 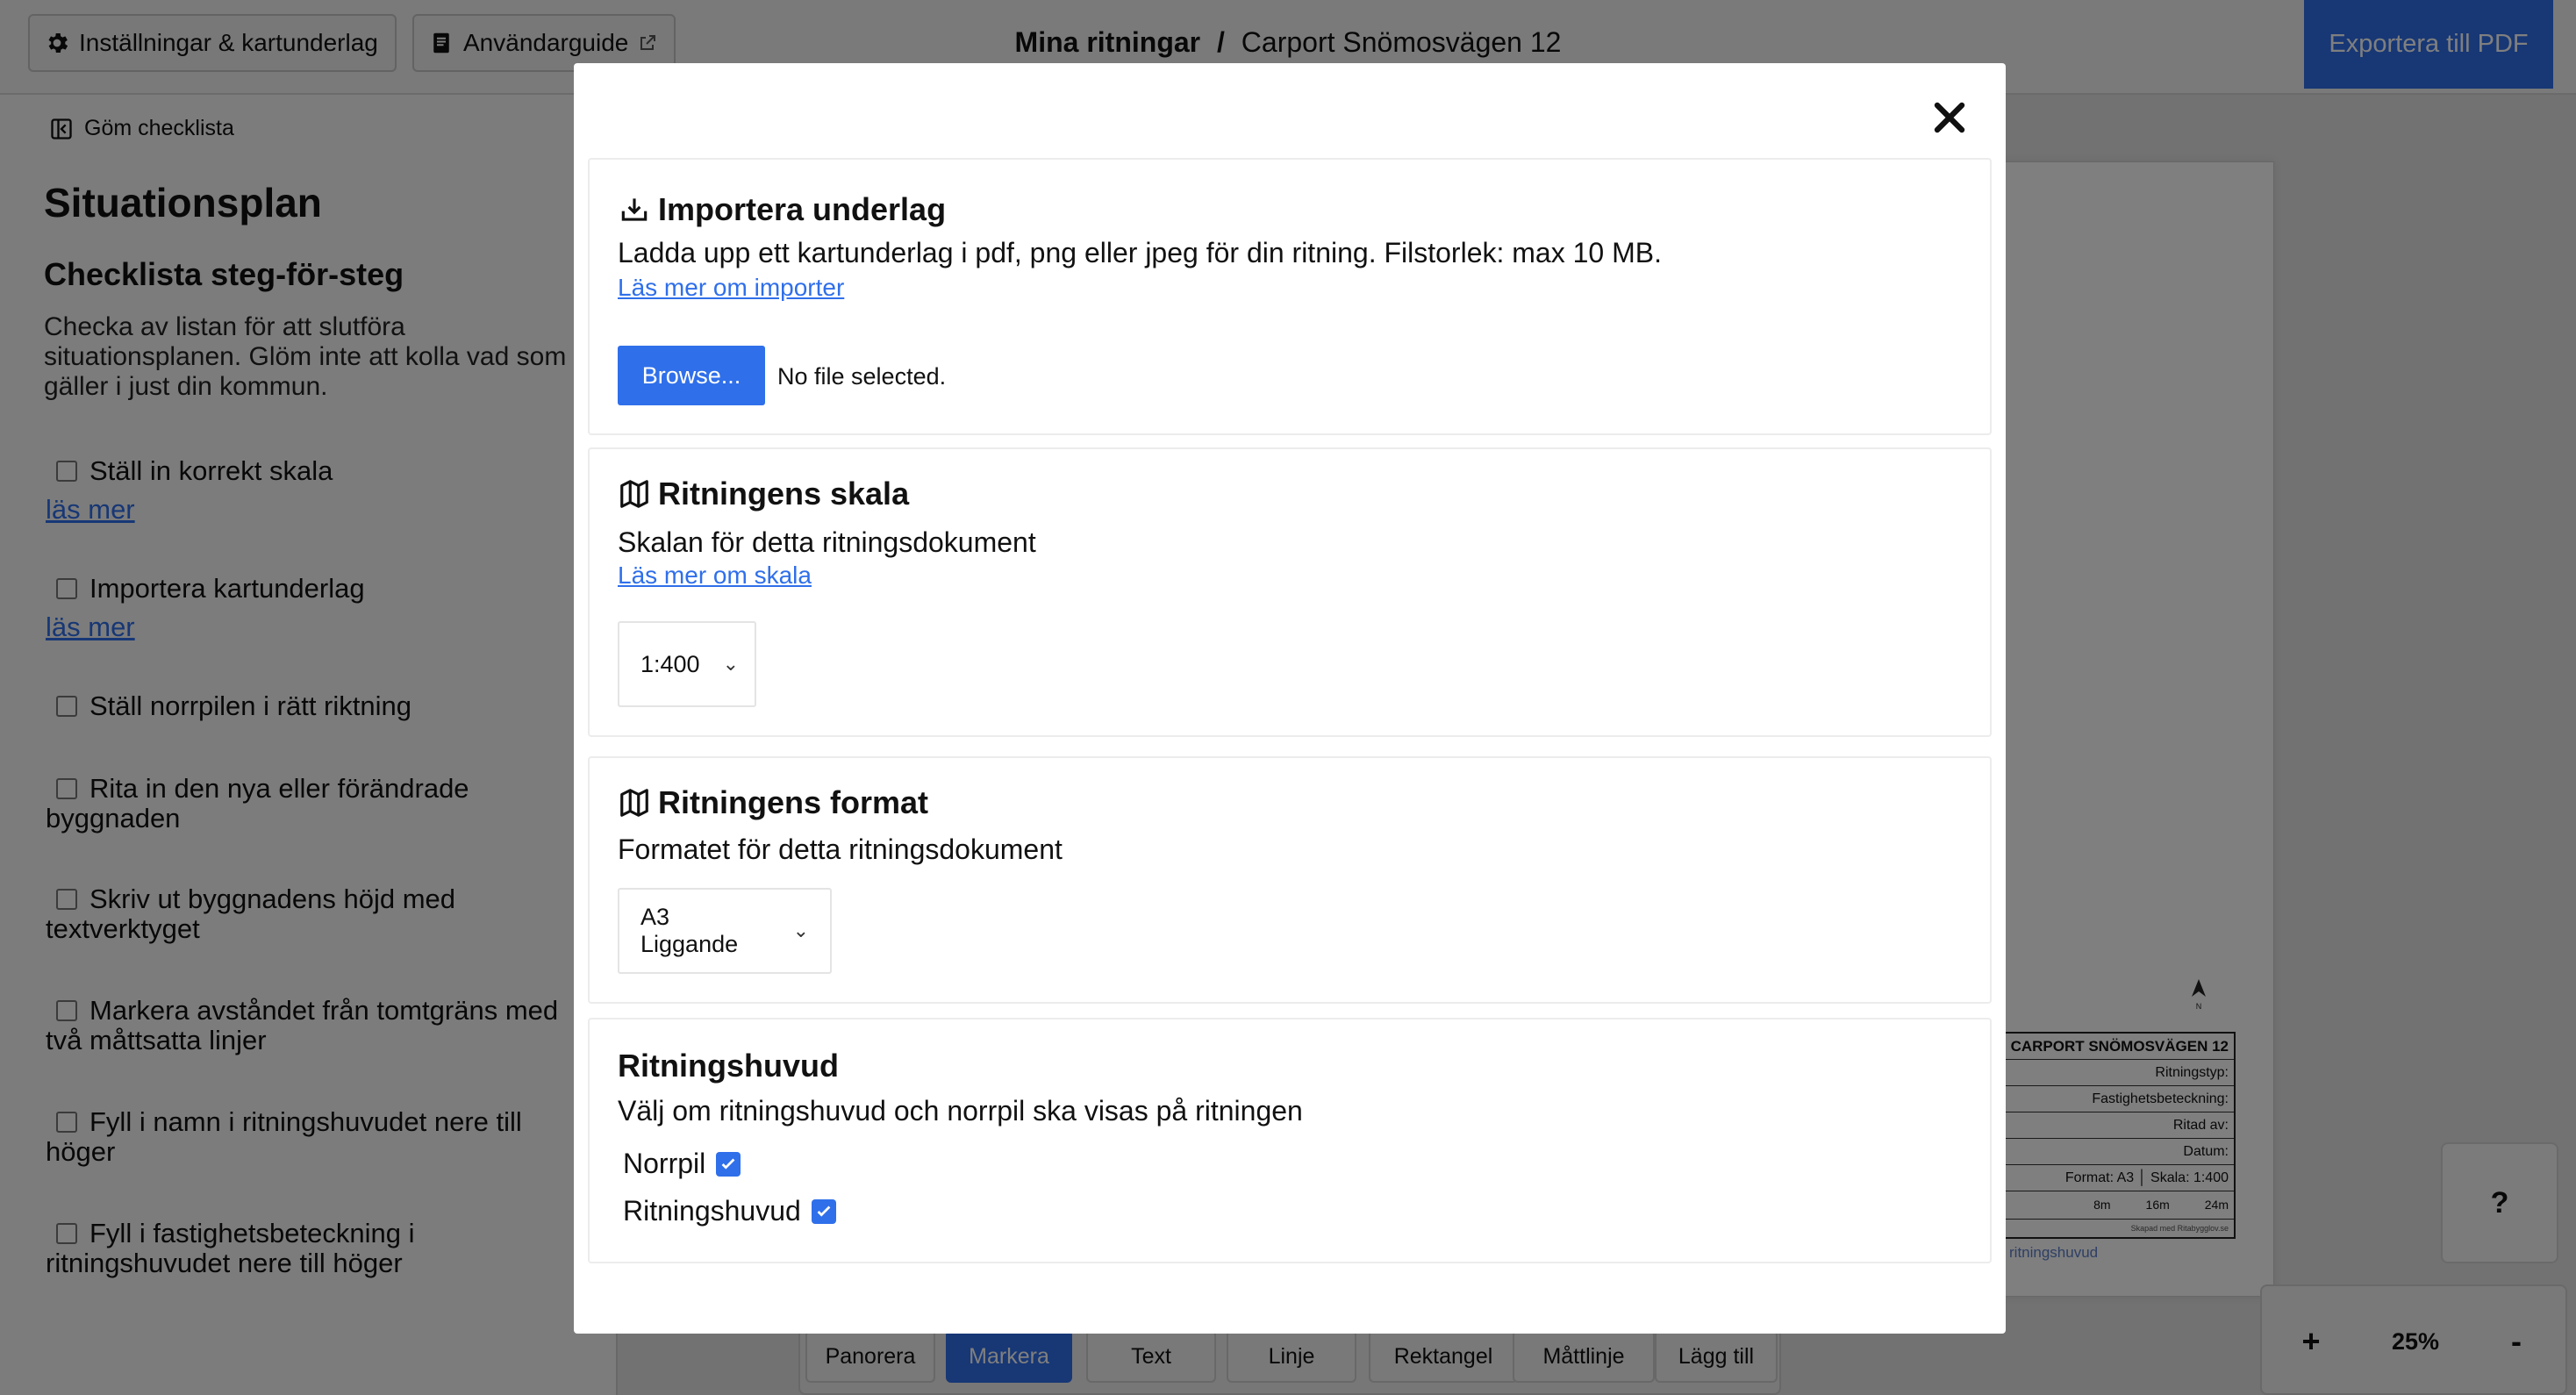 I want to click on scale-read-more-link: Läs mer om skala, so click(x=715, y=576).